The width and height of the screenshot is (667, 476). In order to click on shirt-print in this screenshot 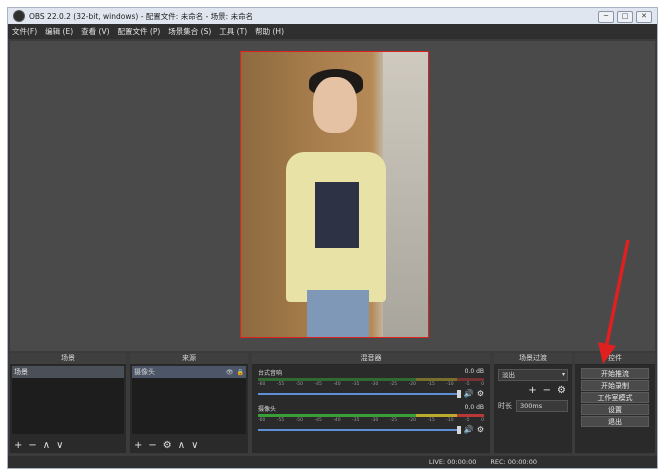, I will do `click(337, 215)`.